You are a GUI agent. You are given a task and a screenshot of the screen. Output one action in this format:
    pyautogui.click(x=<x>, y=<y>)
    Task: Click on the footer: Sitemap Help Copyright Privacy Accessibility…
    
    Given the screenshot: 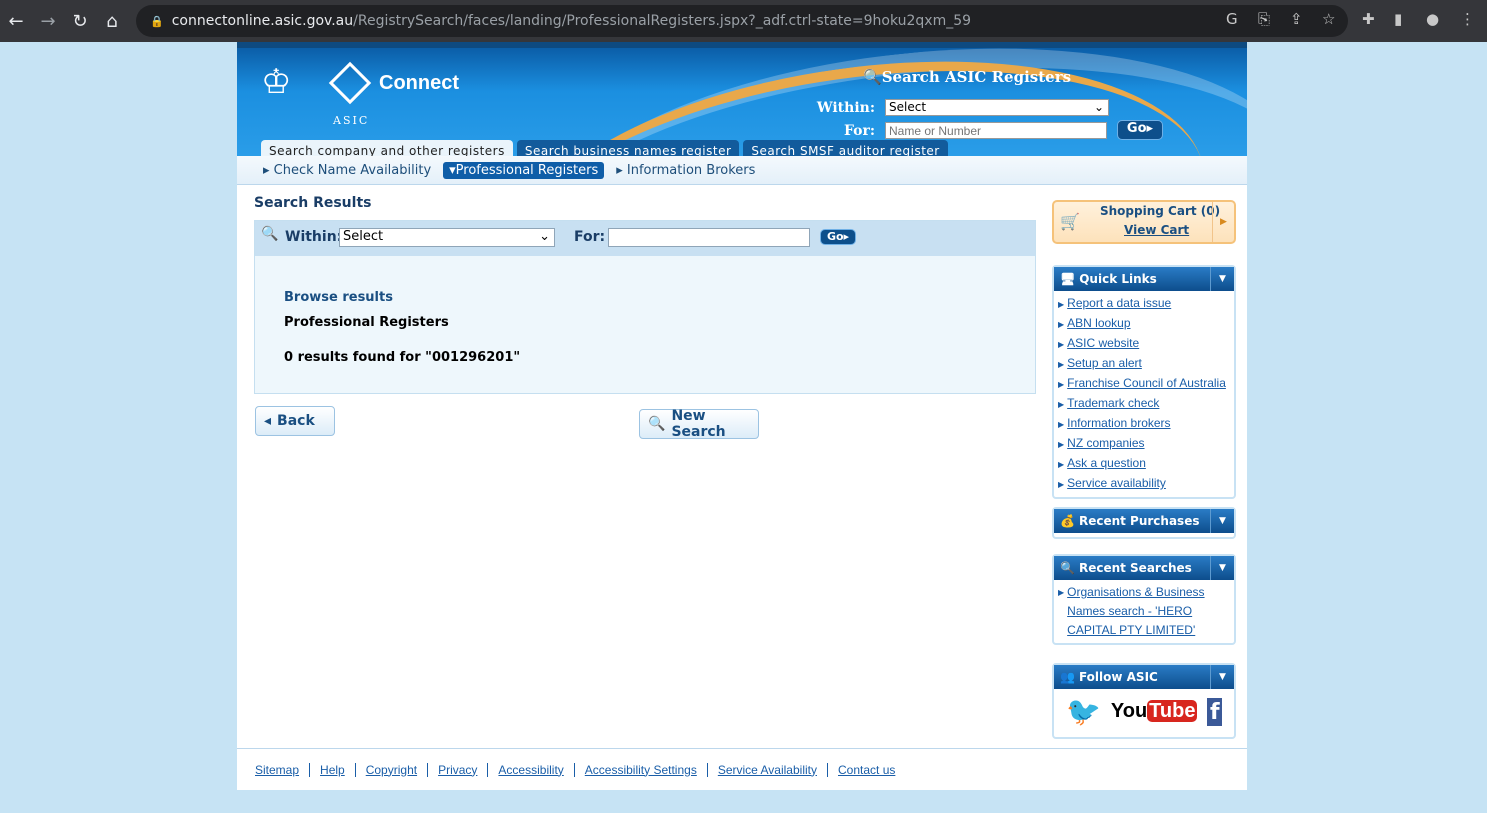 What is the action you would take?
    pyautogui.click(x=742, y=769)
    